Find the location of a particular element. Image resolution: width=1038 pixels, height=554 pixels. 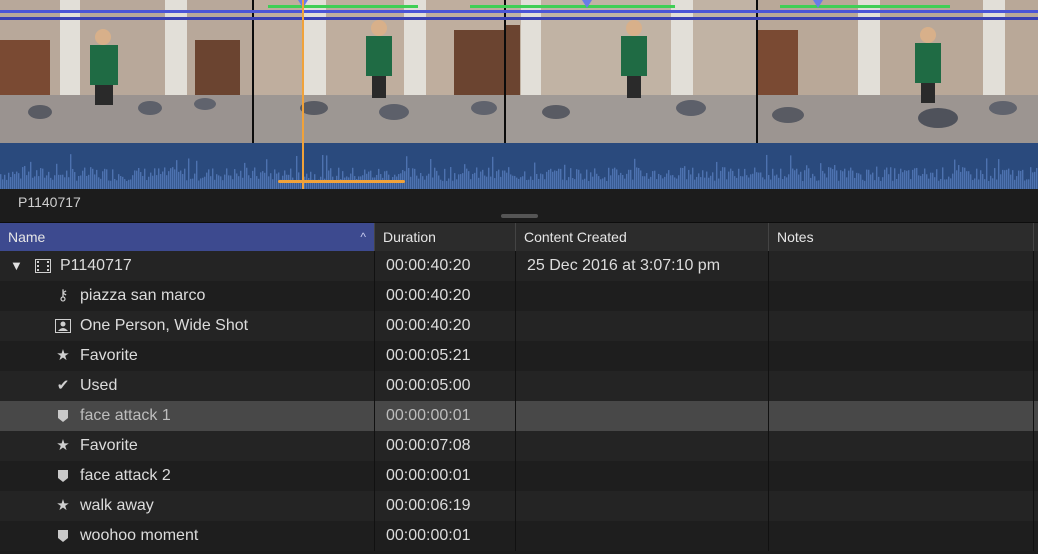

table-row: face attack 1 00:00:00:01 is located at coordinates (519, 416).